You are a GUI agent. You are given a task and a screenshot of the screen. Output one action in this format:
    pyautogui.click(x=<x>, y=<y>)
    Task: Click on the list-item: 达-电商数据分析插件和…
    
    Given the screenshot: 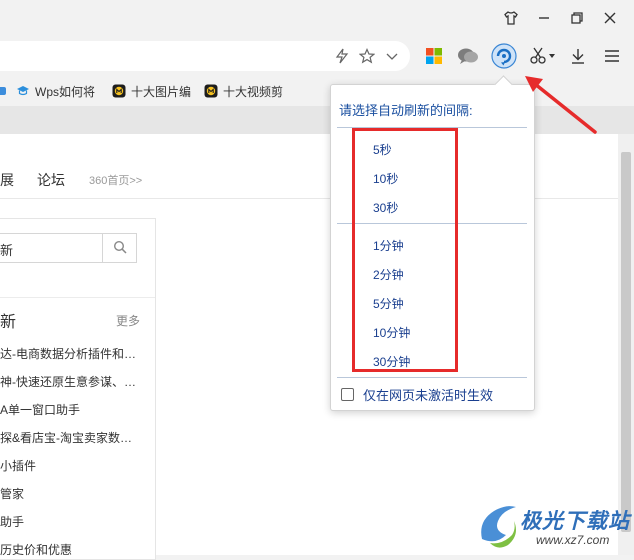 What is the action you would take?
    pyautogui.click(x=70, y=353)
    